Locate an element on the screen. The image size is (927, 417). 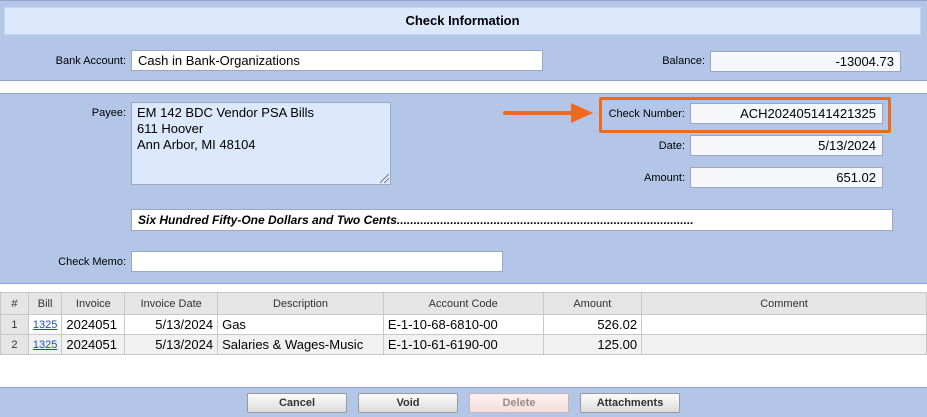
delete-button: Delete is located at coordinates (519, 403).